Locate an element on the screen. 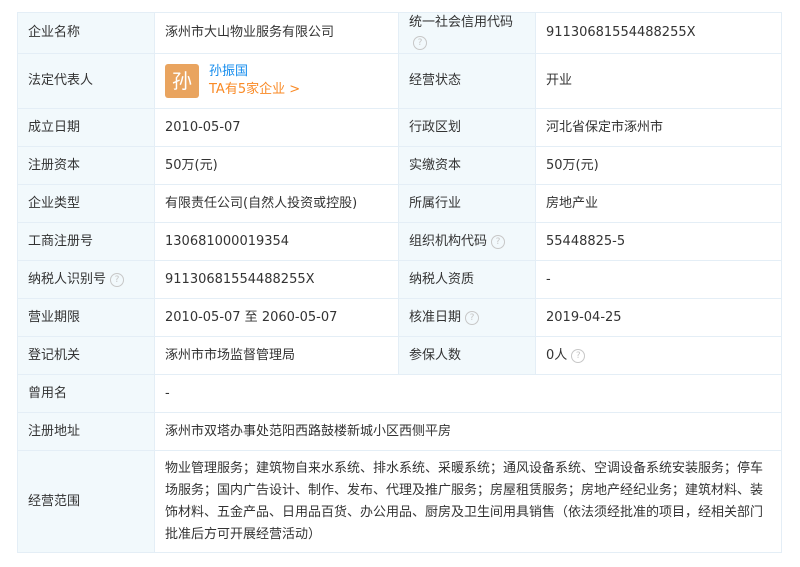  label-paid-capital: 实缴资本 is located at coordinates (467, 165).